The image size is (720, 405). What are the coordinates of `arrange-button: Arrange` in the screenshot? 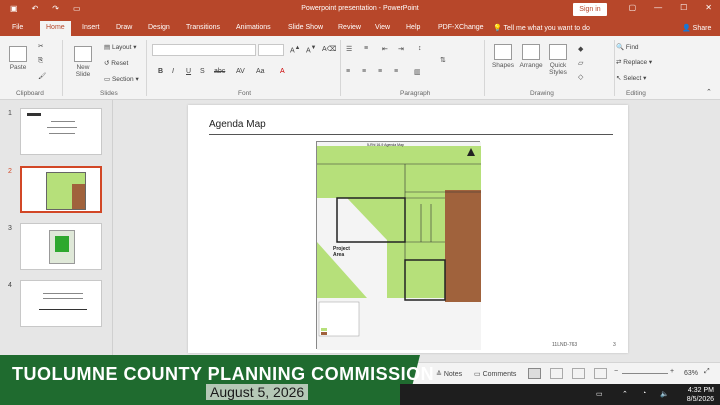 It's located at (531, 56).